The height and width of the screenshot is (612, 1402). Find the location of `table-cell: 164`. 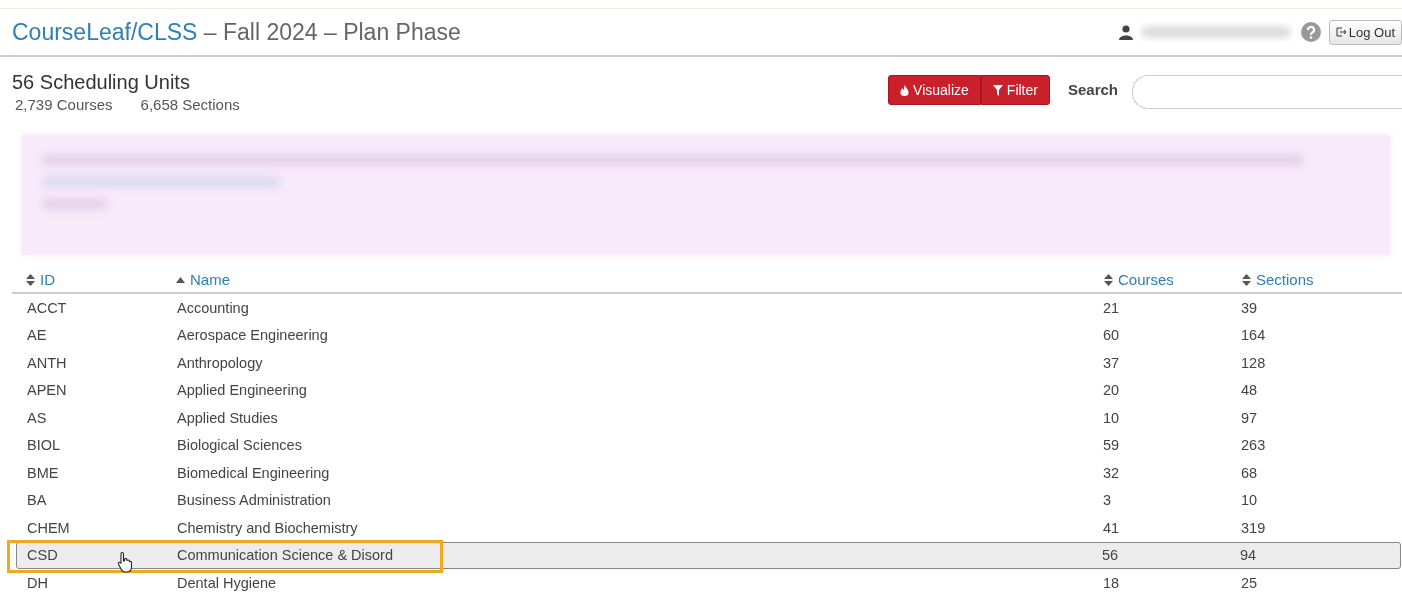

table-cell: 164 is located at coordinates (1253, 335).